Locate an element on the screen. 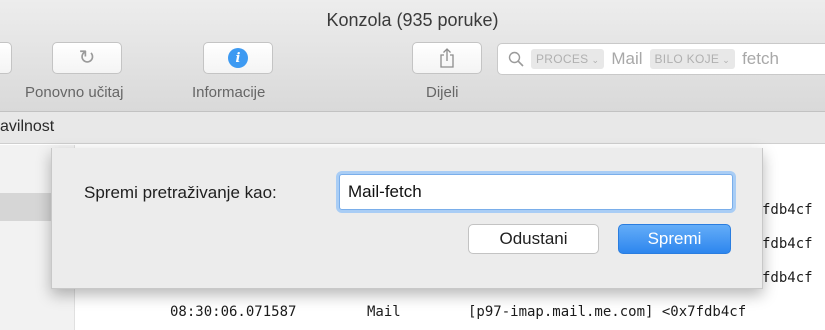 This screenshot has height=330, width=825. save-button: Spremi is located at coordinates (674, 239).